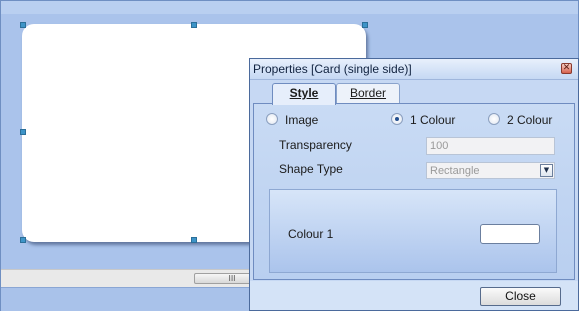 The height and width of the screenshot is (311, 579). Describe the element at coordinates (433, 120) in the screenshot. I see `radio-1-colour-label: 1 Colour` at that location.